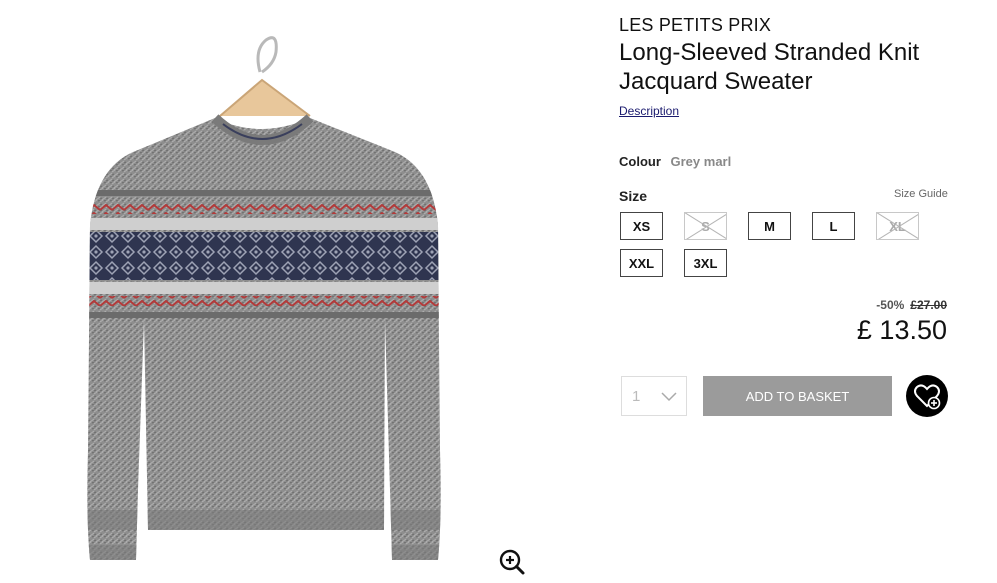  Describe the element at coordinates (921, 194) in the screenshot. I see `size-guide-link: Size Guide` at that location.